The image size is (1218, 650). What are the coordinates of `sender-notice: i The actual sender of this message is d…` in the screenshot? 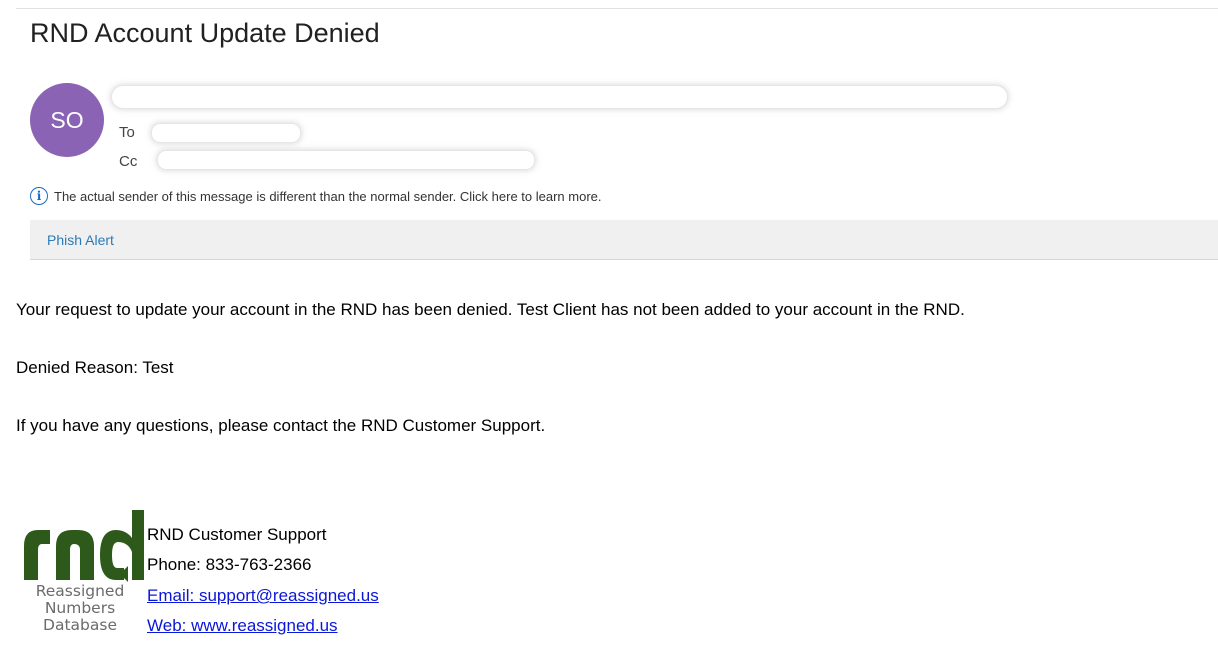 It's located at (316, 196).